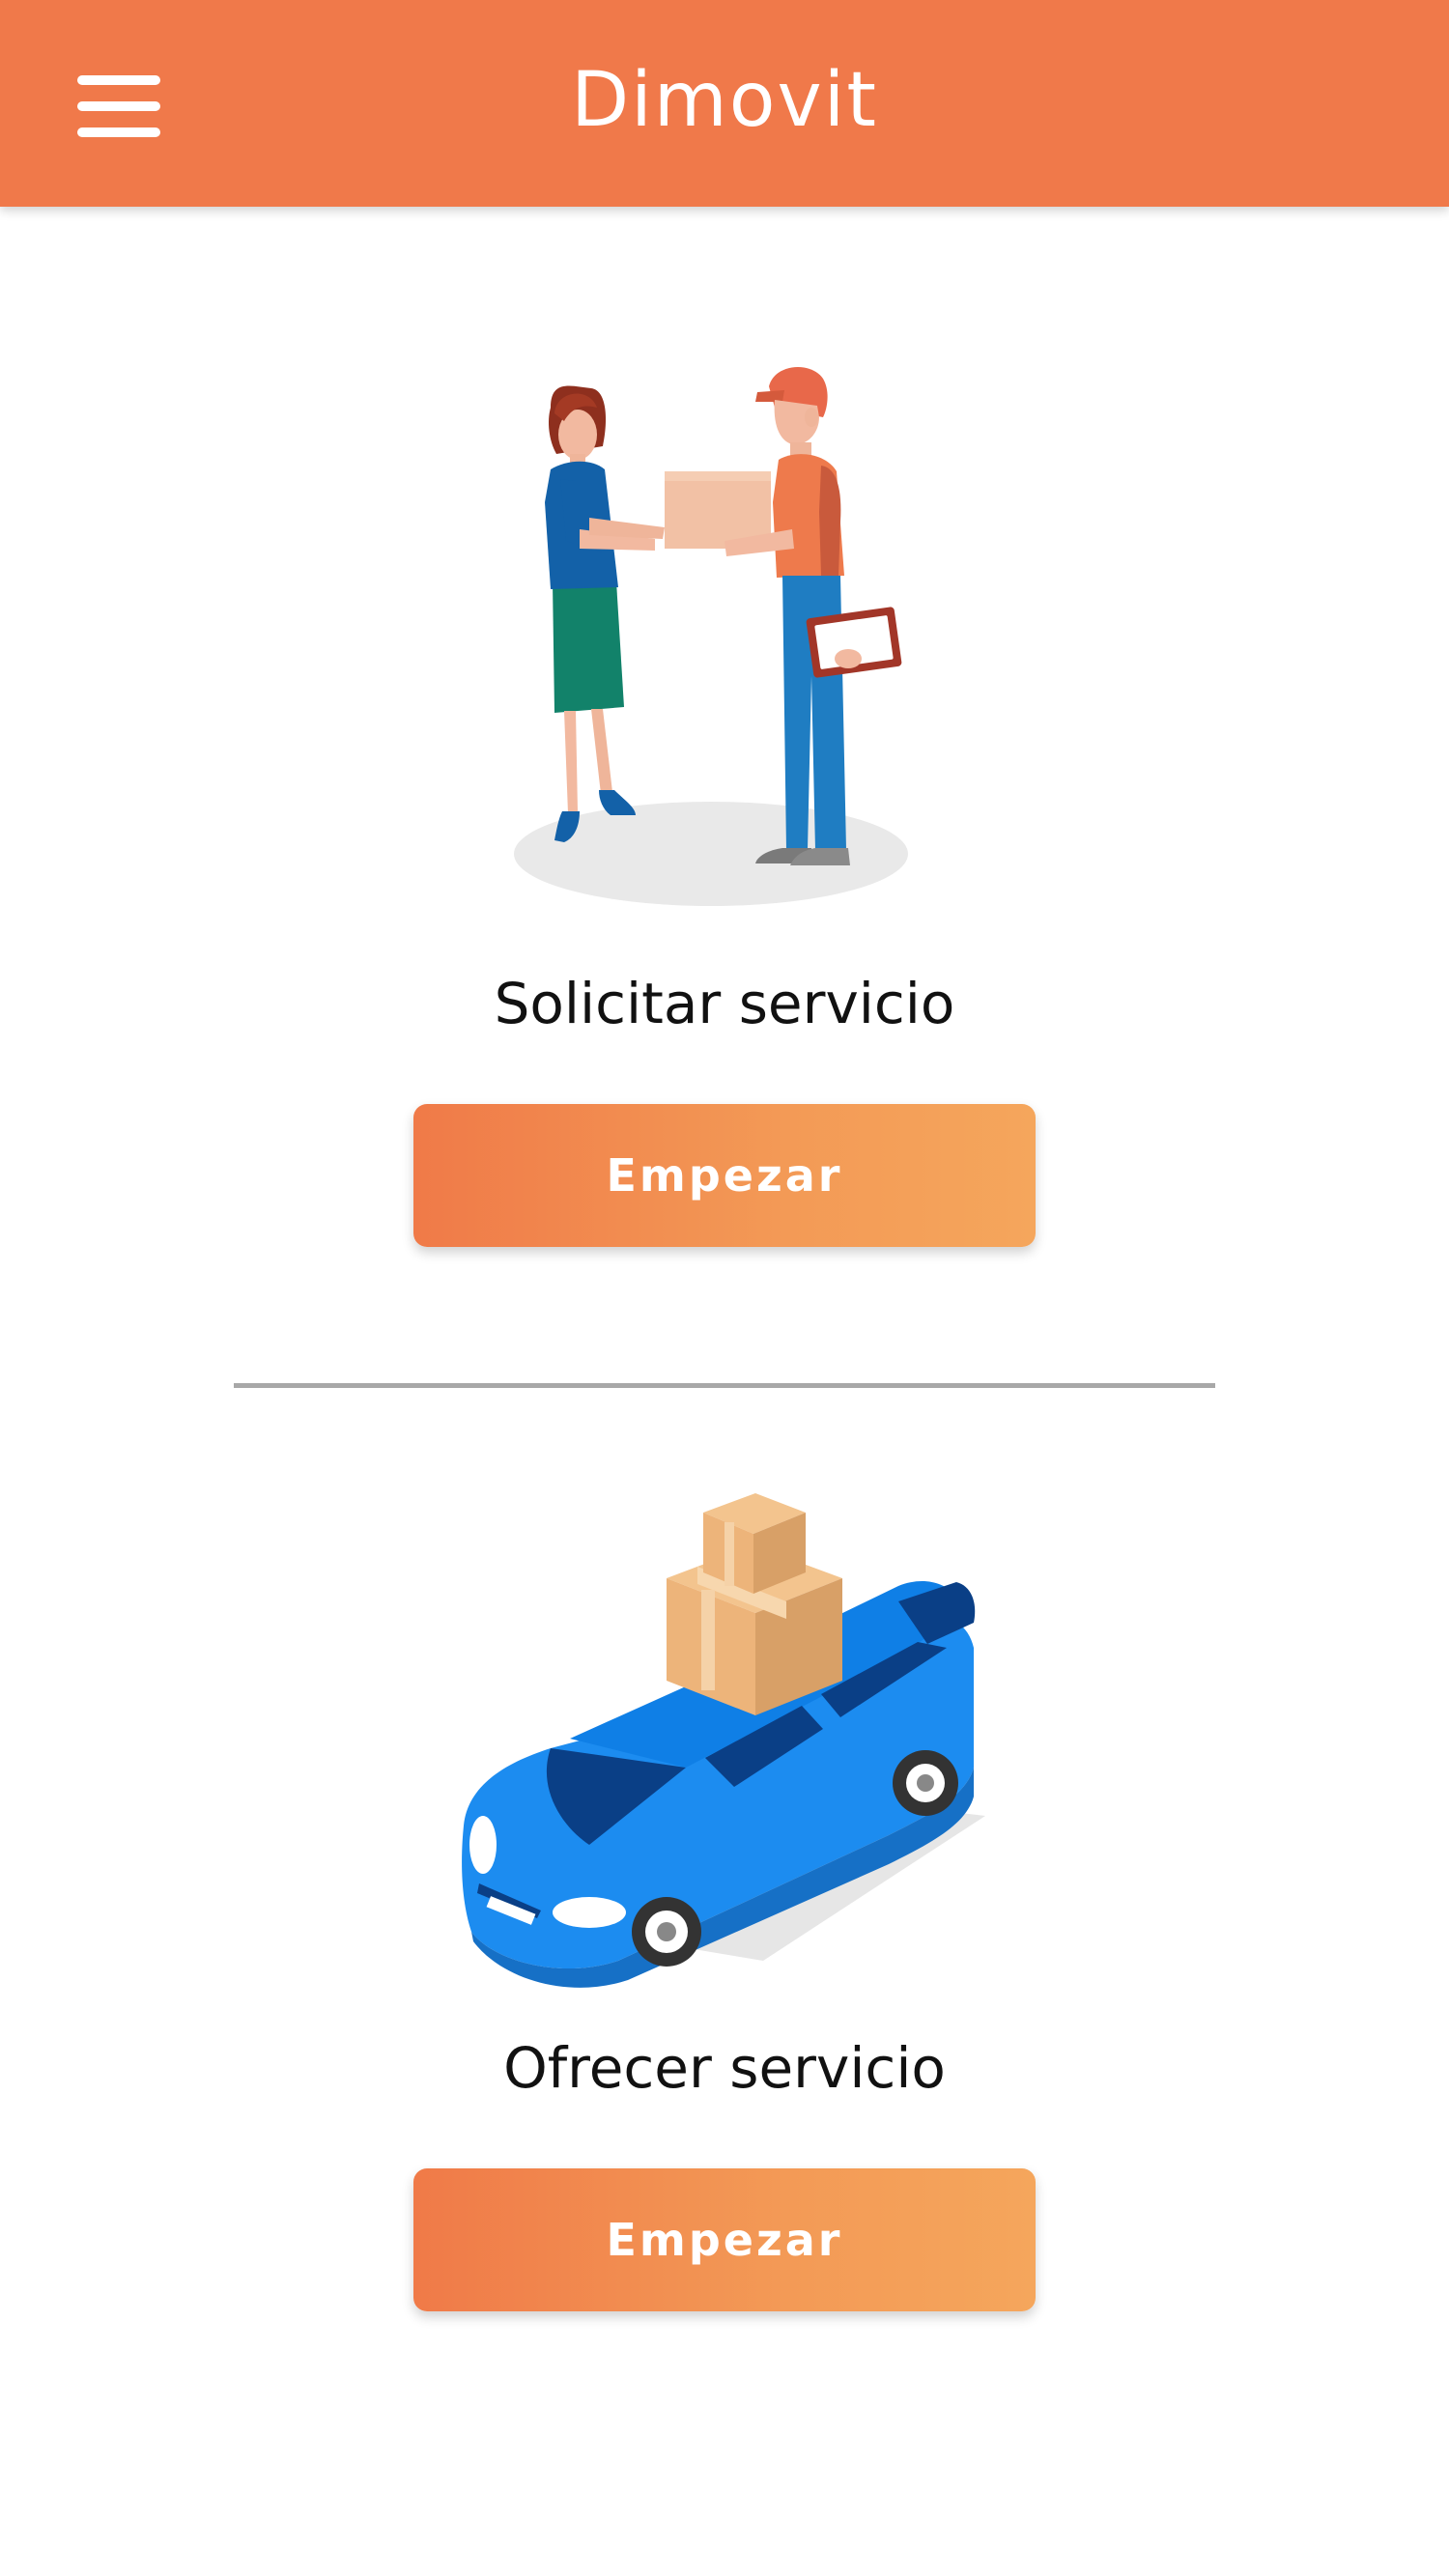  I want to click on request-service-label: Solicitar servicio, so click(724, 1003).